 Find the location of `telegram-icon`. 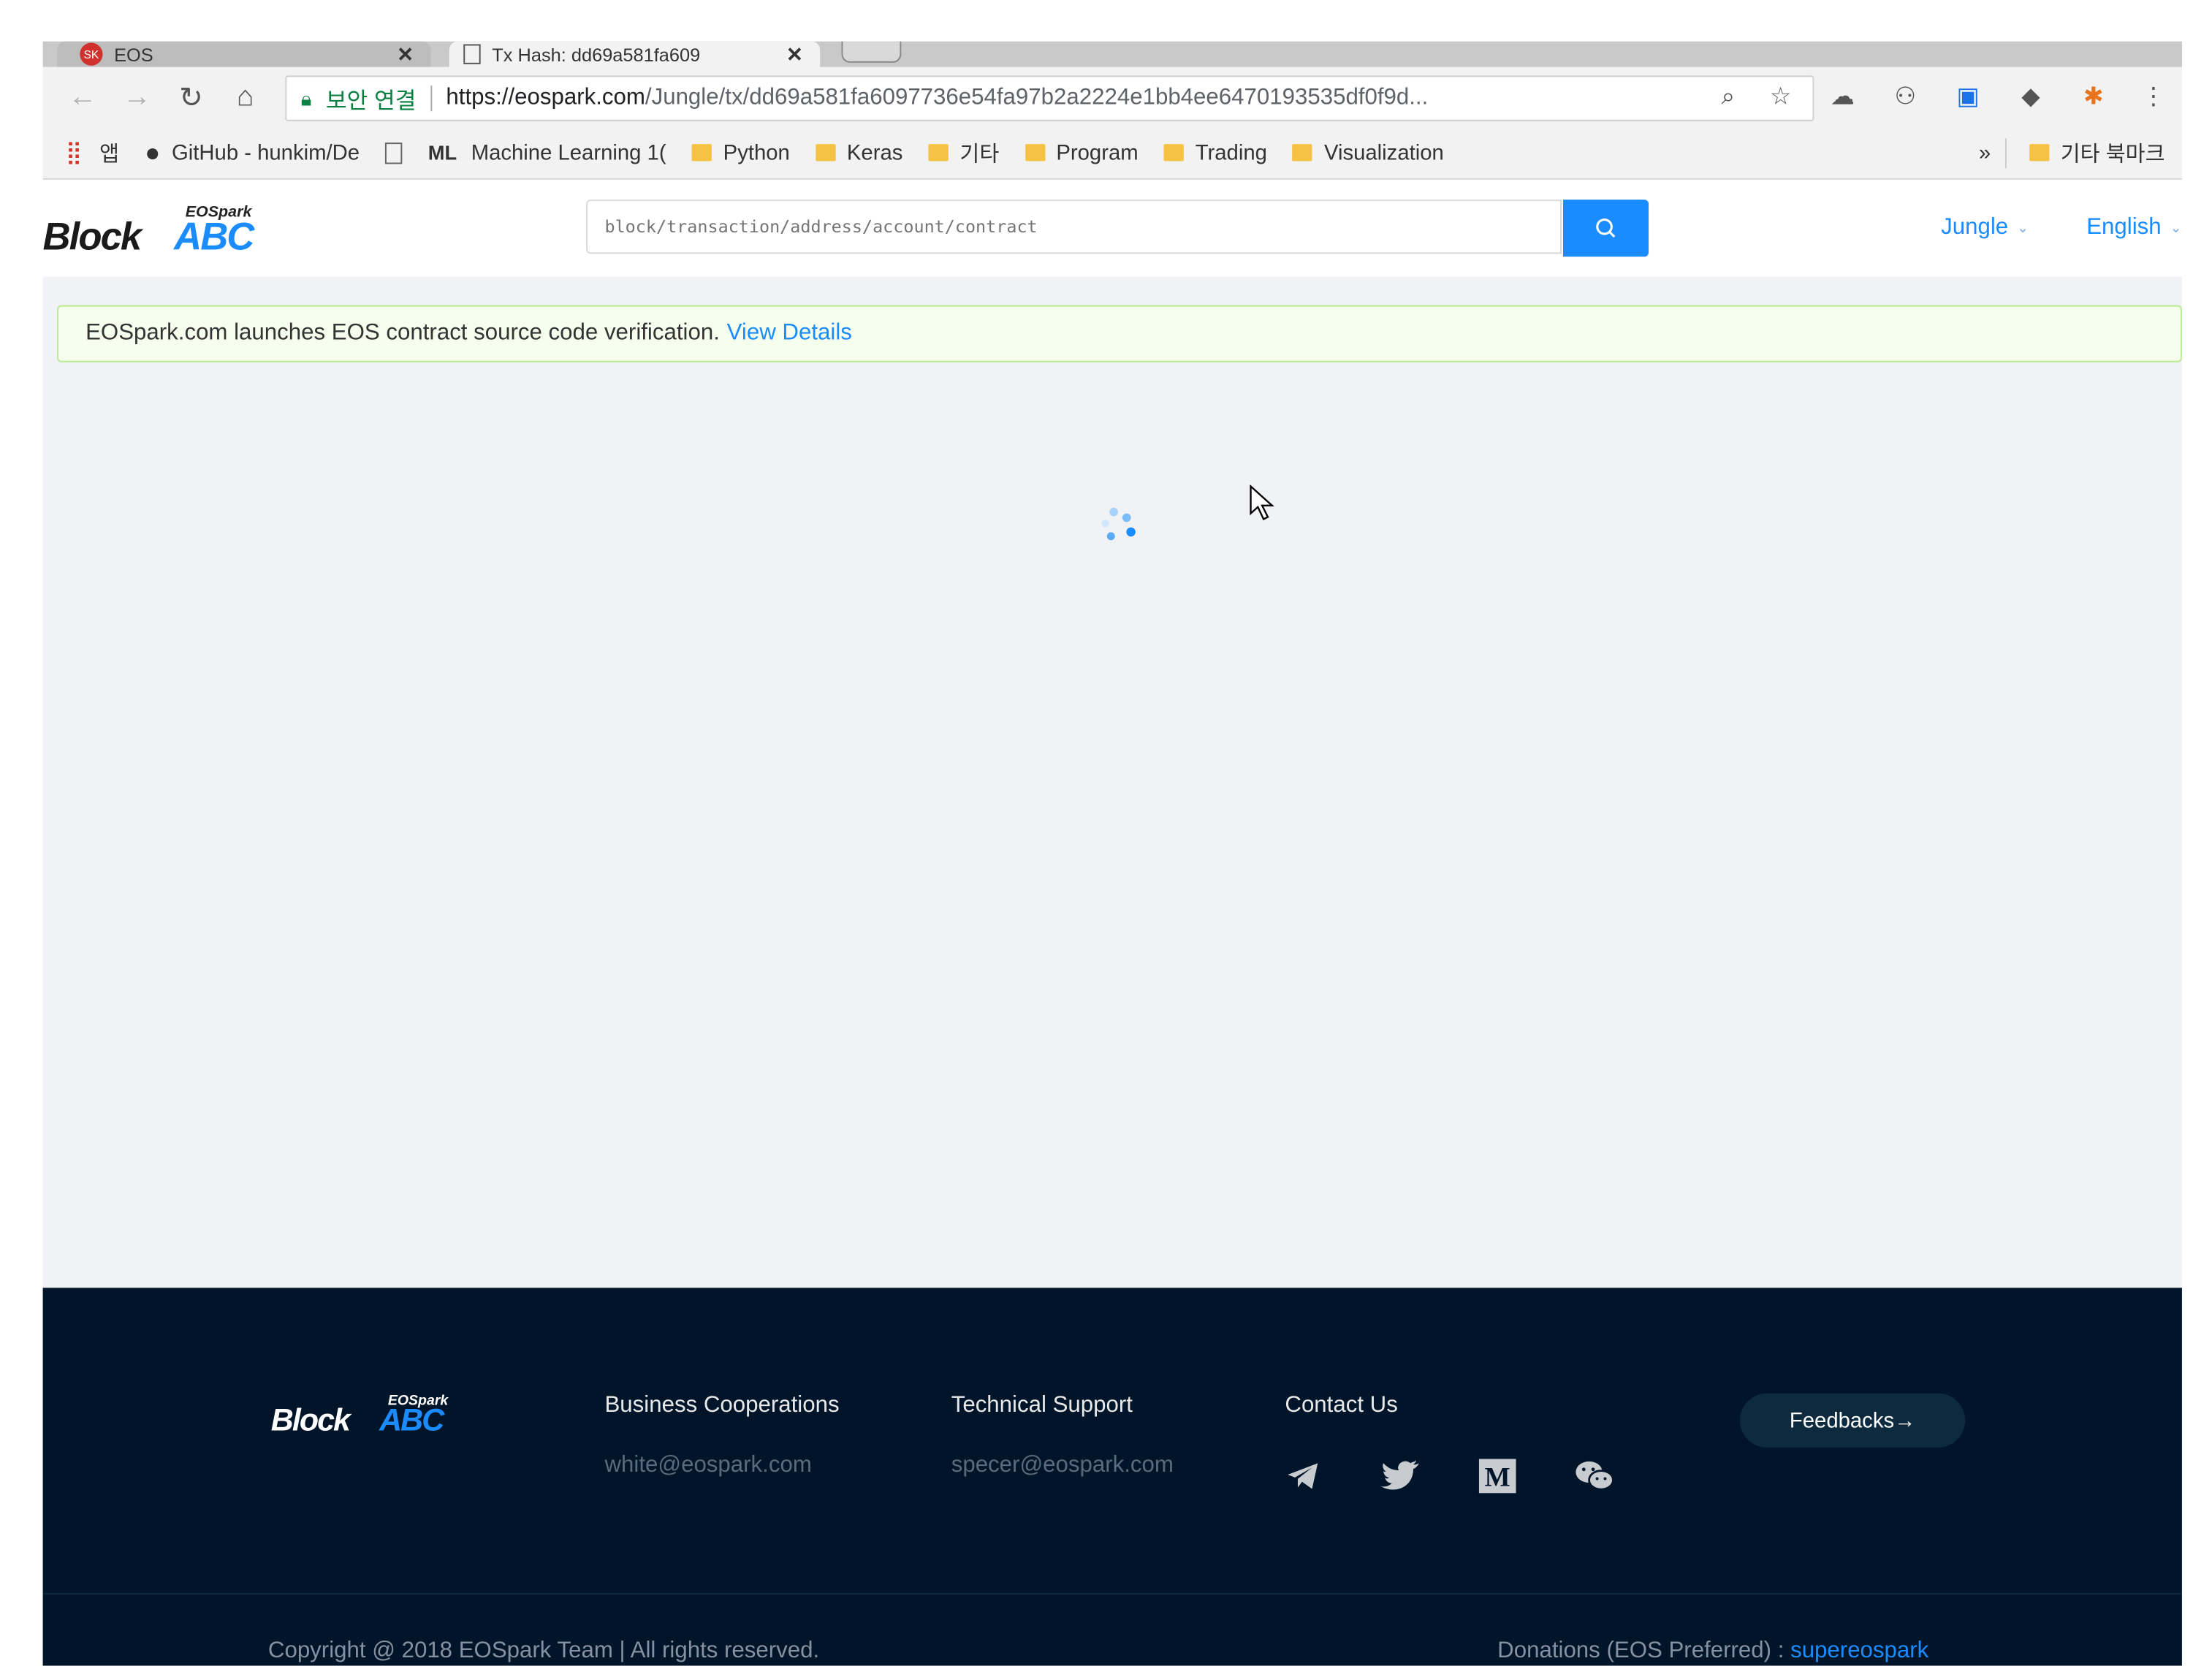

telegram-icon is located at coordinates (1303, 1476).